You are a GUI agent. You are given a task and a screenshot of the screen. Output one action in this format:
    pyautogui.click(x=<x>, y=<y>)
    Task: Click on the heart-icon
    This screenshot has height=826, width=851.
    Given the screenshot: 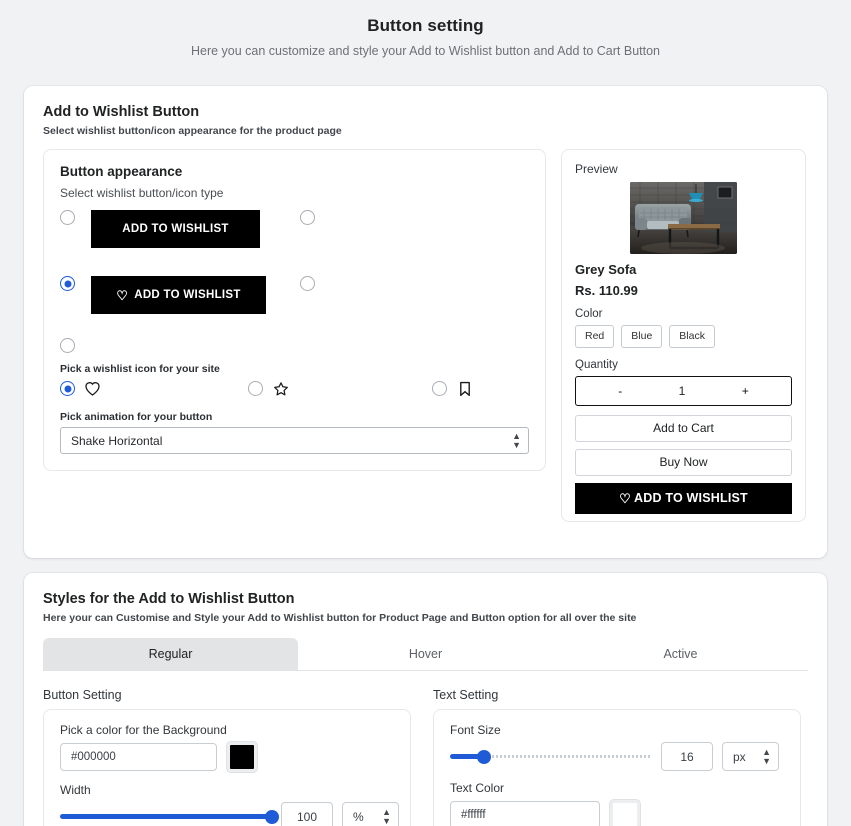 What is the action you would take?
    pyautogui.click(x=92, y=388)
    